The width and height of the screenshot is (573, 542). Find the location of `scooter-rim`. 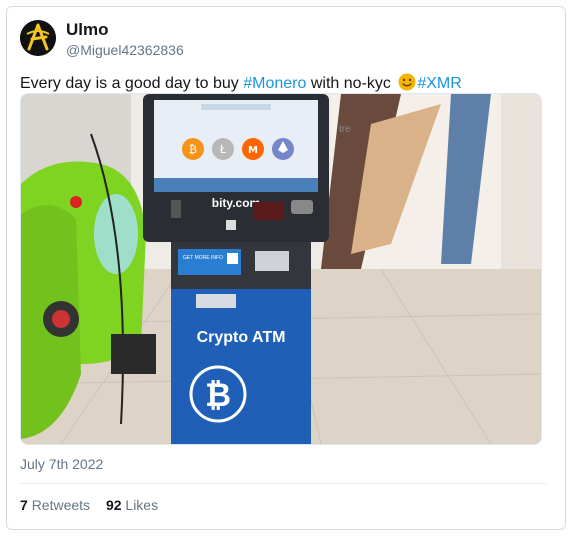

scooter-rim is located at coordinates (61, 319).